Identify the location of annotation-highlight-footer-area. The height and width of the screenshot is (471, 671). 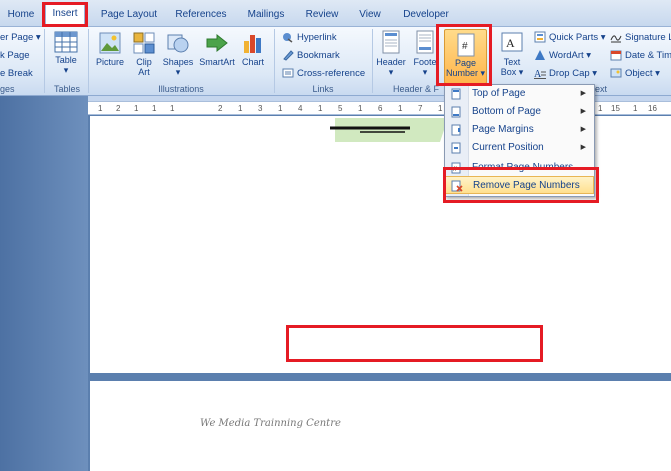
(414, 343).